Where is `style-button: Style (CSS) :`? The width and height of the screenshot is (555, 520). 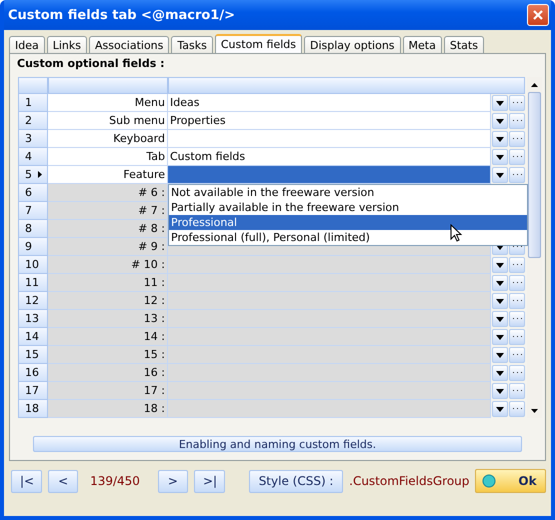 style-button: Style (CSS) : is located at coordinates (296, 481).